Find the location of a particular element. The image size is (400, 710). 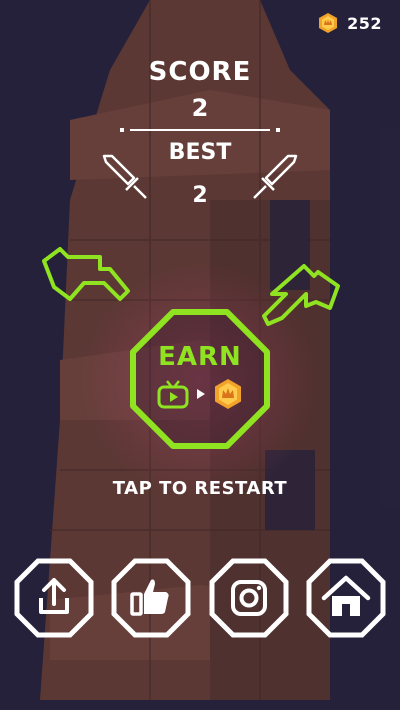

play-arrow-icon is located at coordinates (201, 394).